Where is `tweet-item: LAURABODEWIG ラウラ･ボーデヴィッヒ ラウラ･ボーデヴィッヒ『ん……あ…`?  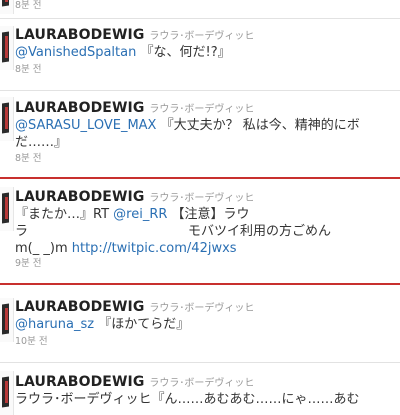 tweet-item: LAURABODEWIG ラウラ･ボーデヴィッヒ ラウラ･ボーデヴィッヒ『ん……あ… is located at coordinates (200, 389).